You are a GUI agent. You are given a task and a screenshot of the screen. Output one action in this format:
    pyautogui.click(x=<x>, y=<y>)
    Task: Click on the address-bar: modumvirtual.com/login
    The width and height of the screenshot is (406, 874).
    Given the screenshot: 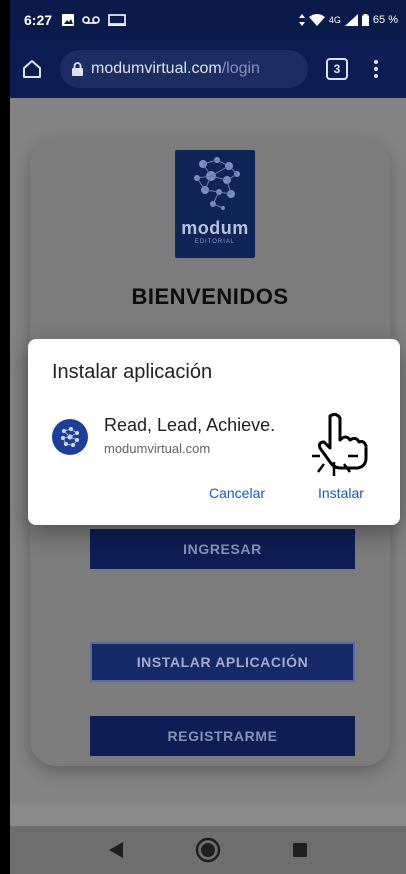 What is the action you would take?
    pyautogui.click(x=184, y=69)
    